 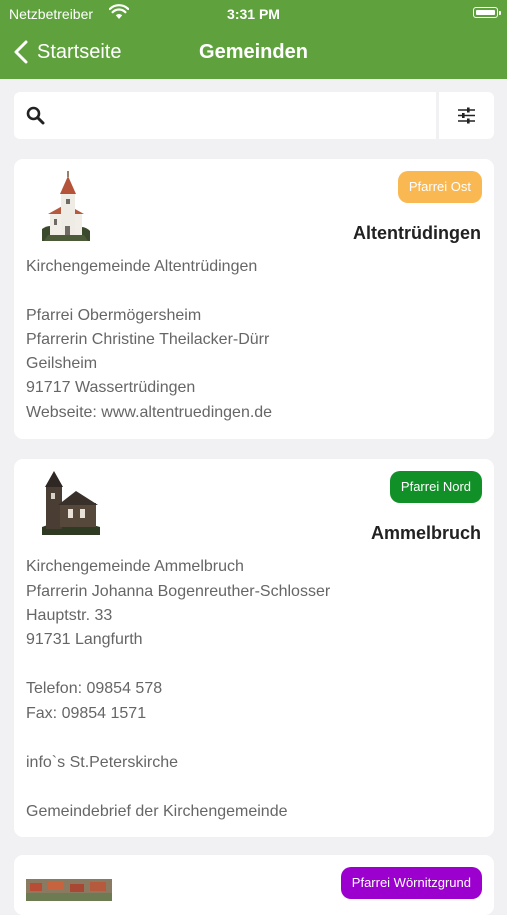 I want to click on info-line: 91731 Langfurth, so click(x=84, y=639).